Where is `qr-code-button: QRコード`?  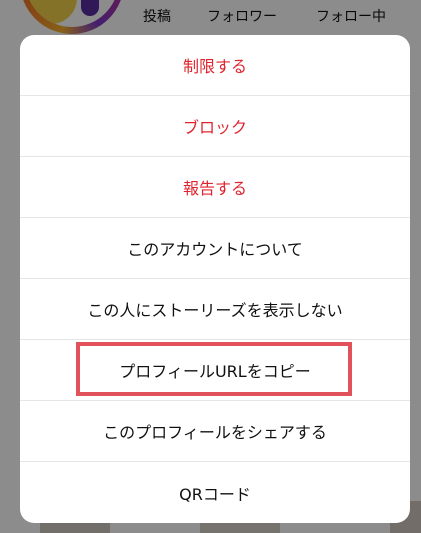
qr-code-button: QRコード is located at coordinates (215, 492).